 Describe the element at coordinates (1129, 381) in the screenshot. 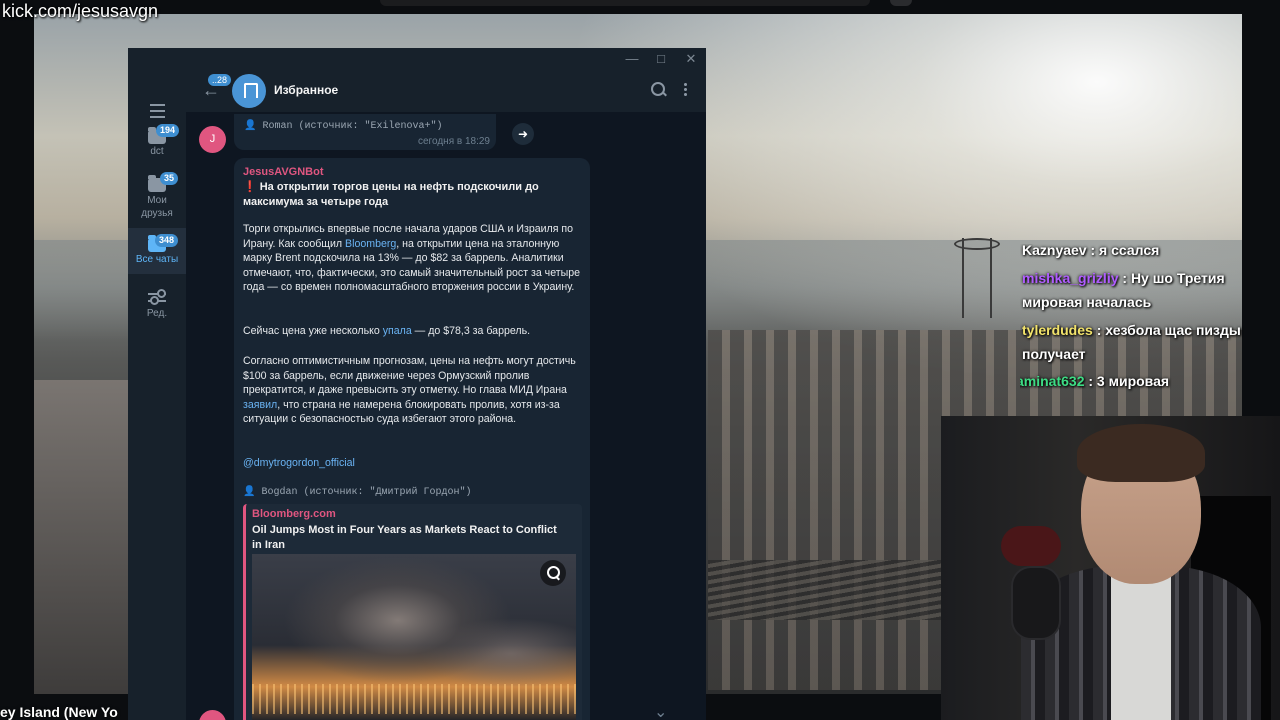

I see `chat-text: : 3 мировая` at that location.